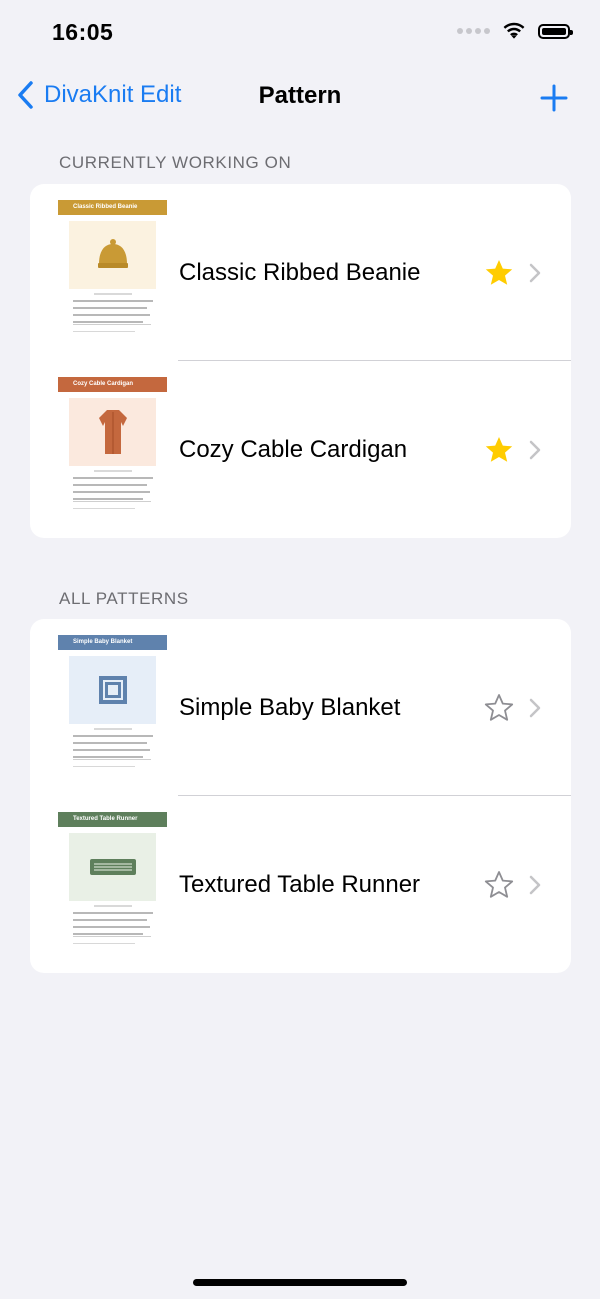  What do you see at coordinates (293, 449) in the screenshot?
I see `pattern-title: Cozy Cable Cardigan` at bounding box center [293, 449].